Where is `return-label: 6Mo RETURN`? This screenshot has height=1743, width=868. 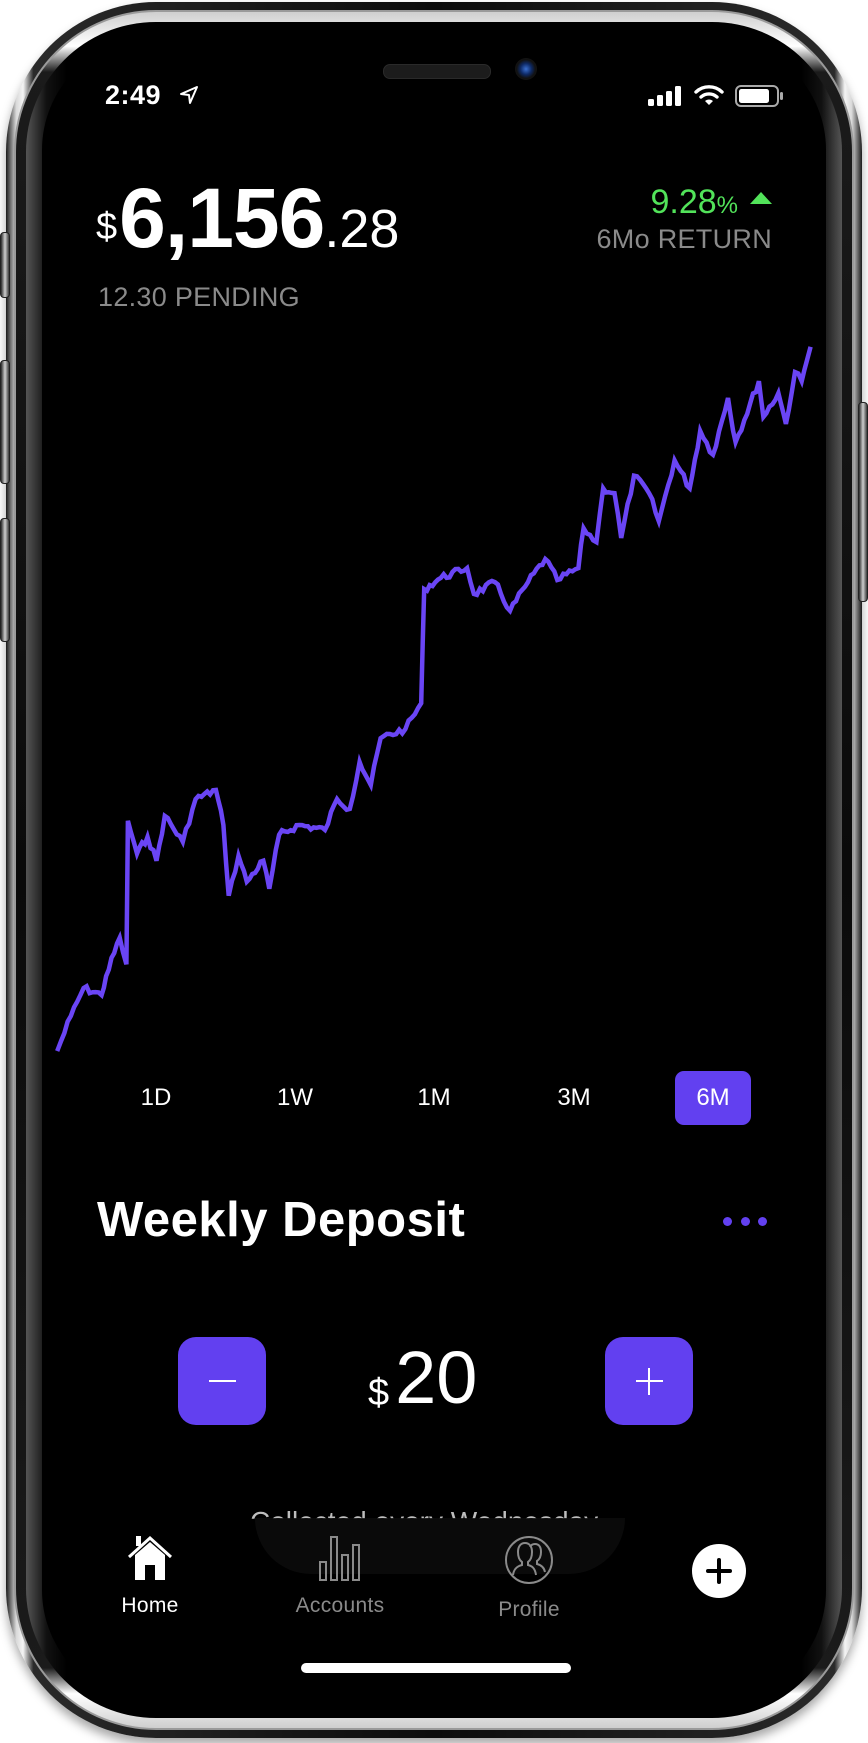 return-label: 6Mo RETURN is located at coordinates (684, 239).